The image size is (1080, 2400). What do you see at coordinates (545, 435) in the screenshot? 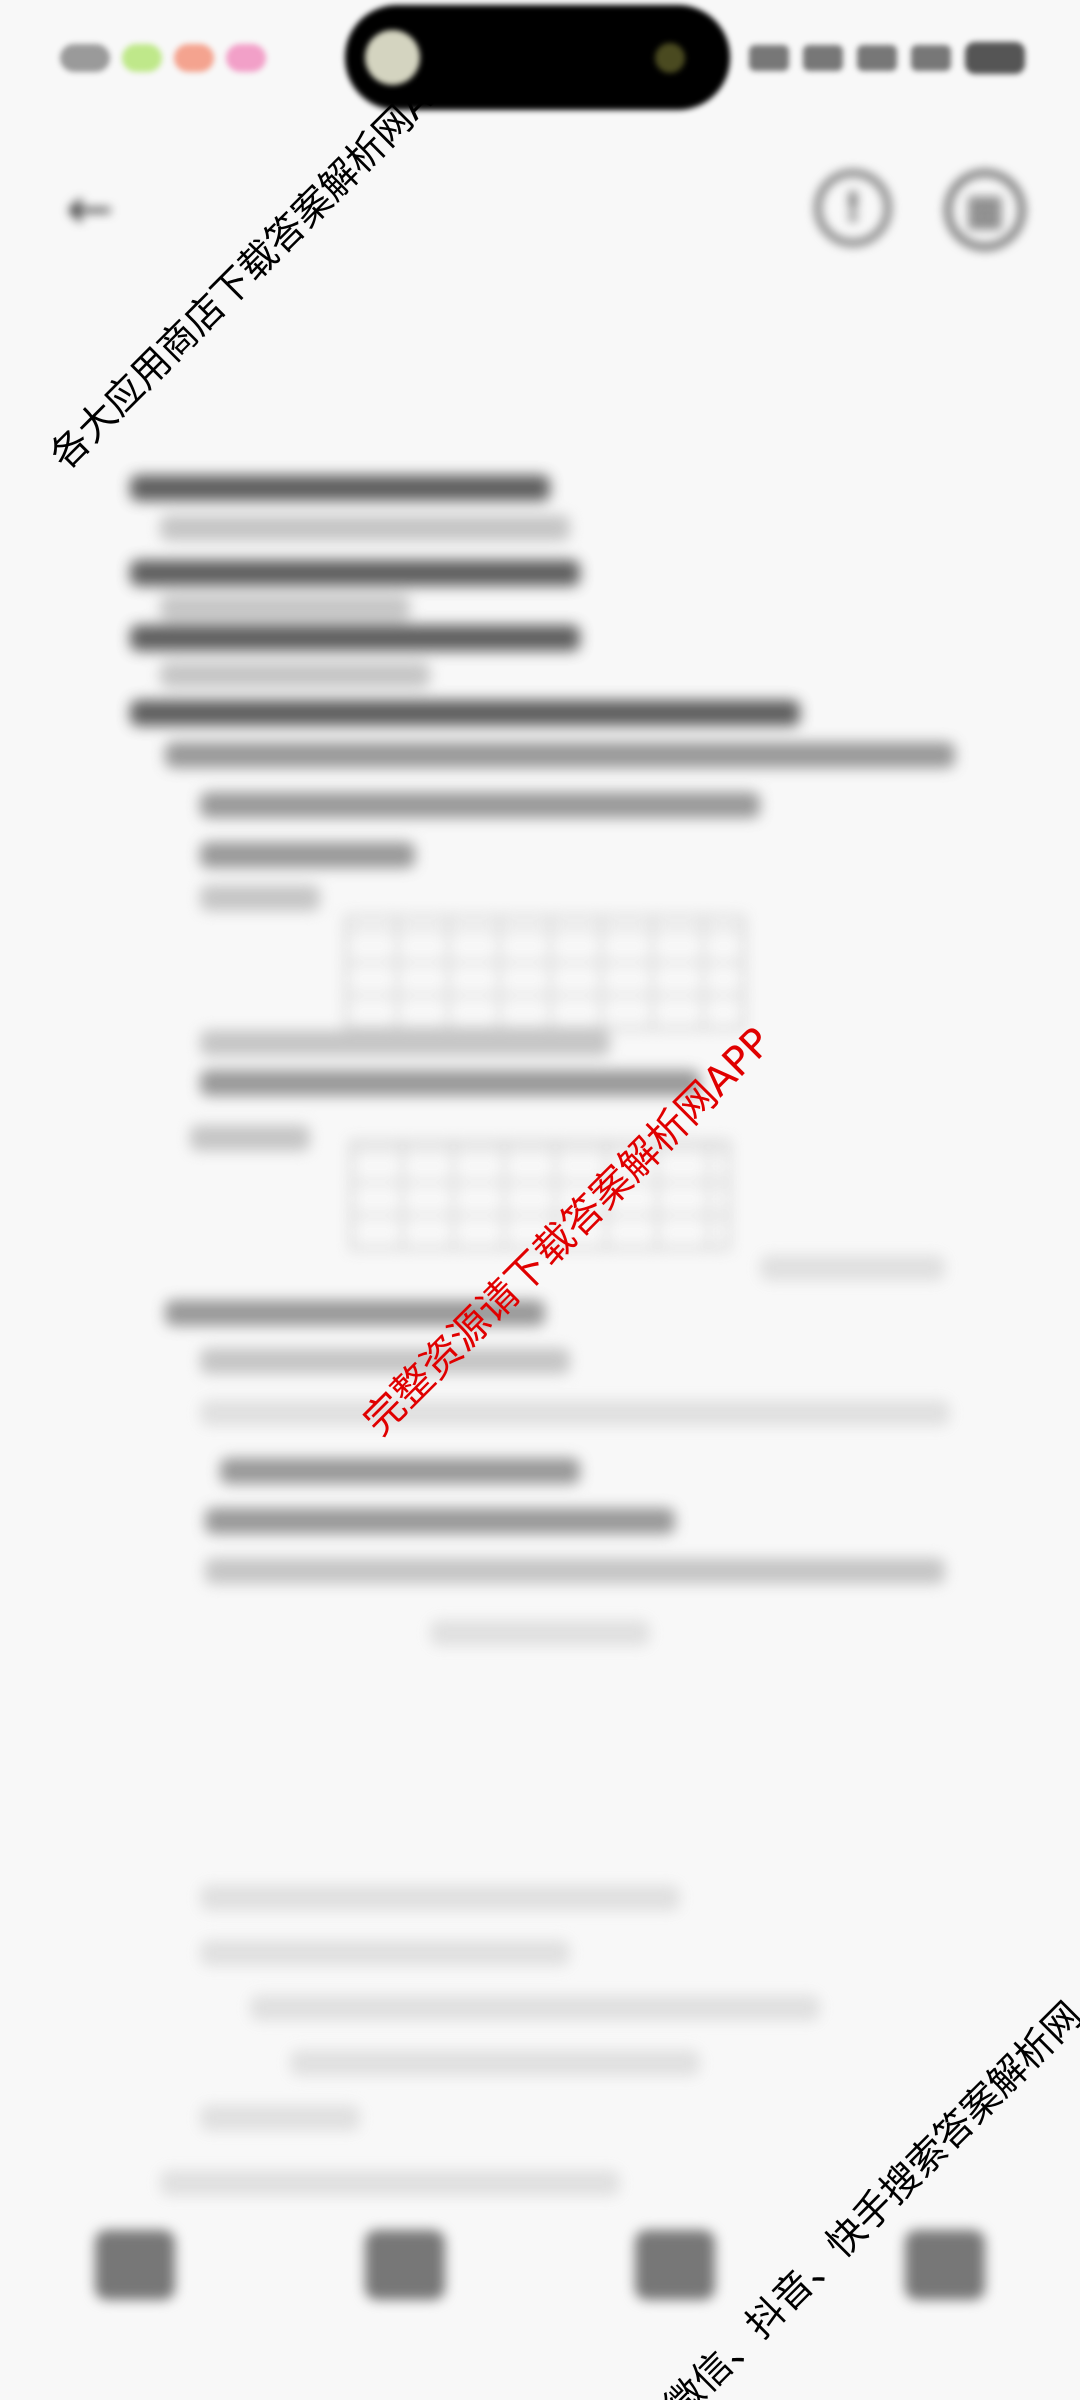
I see `page-title` at bounding box center [545, 435].